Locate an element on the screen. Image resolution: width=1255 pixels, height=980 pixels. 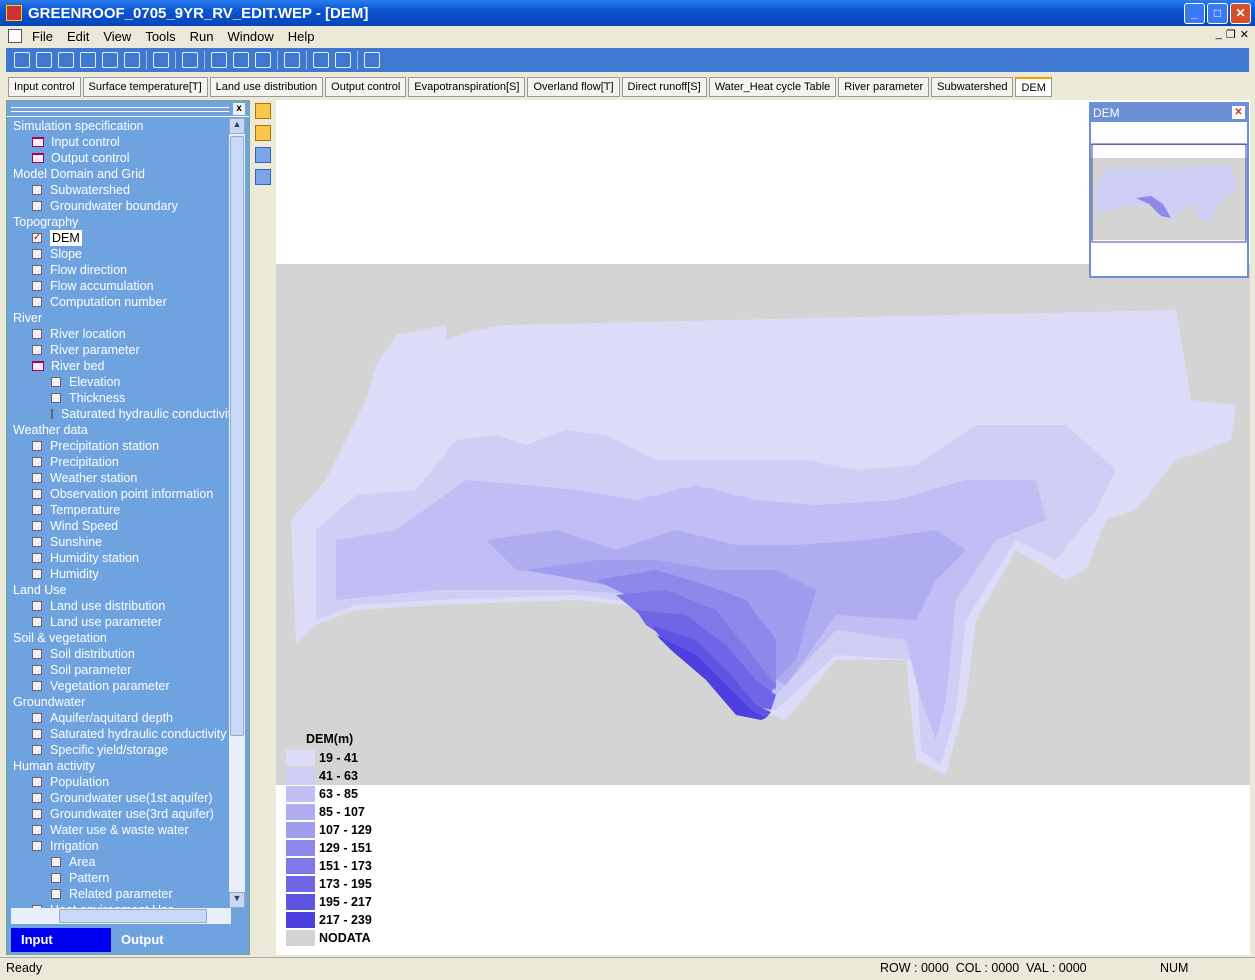
tree-item: Temperature is located at coordinates (119, 510).